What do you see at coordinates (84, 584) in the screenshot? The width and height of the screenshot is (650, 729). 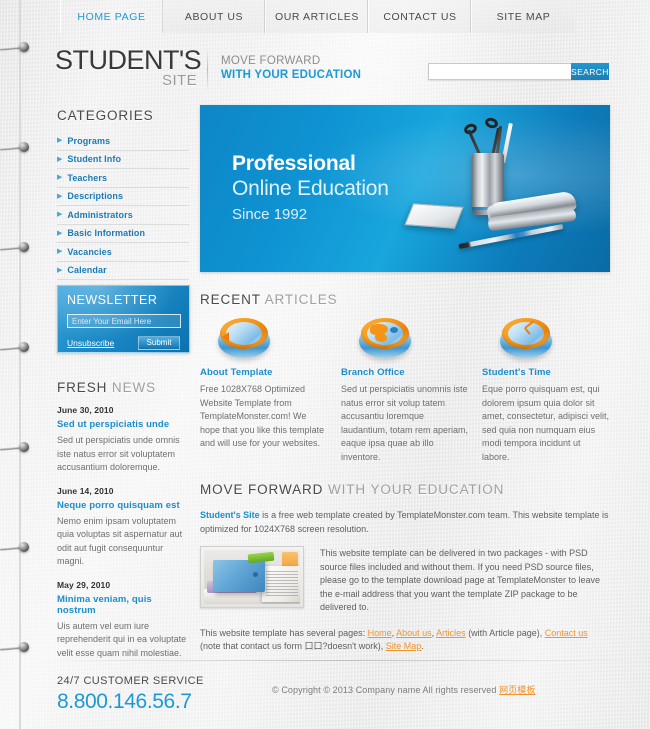 I see `news-date: May 29, 2010` at bounding box center [84, 584].